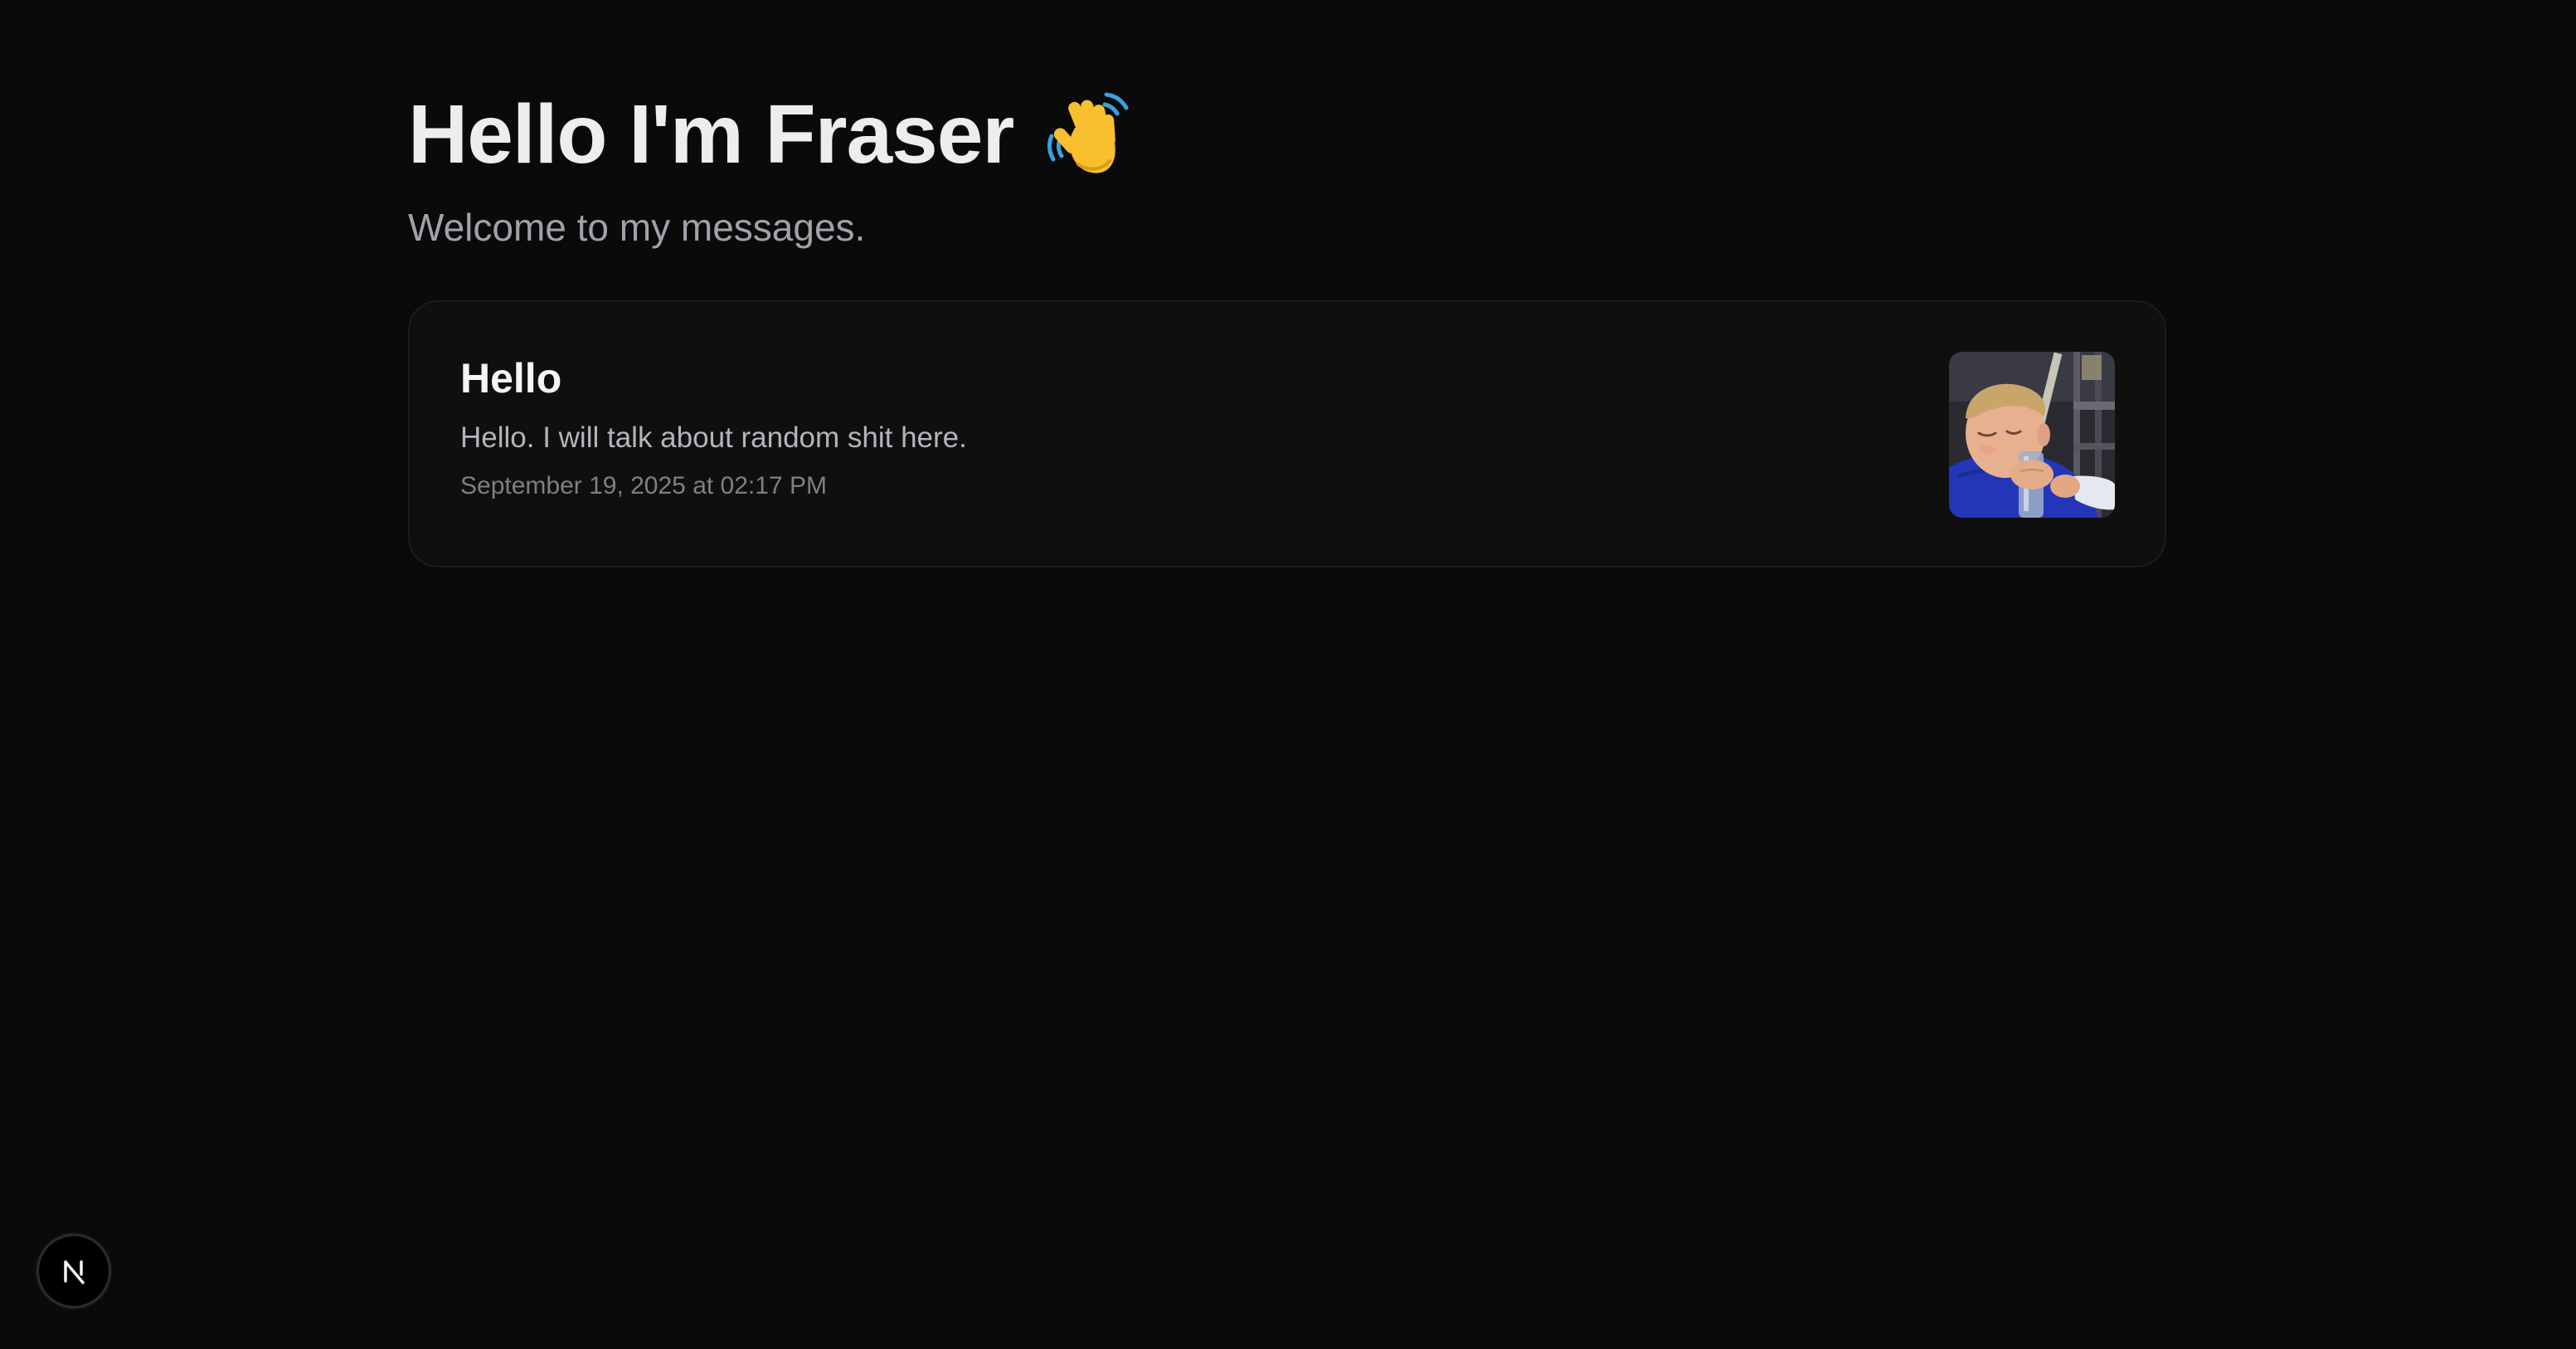 The height and width of the screenshot is (1349, 2576). I want to click on nextjs-dev-indicator-button, so click(73, 1271).